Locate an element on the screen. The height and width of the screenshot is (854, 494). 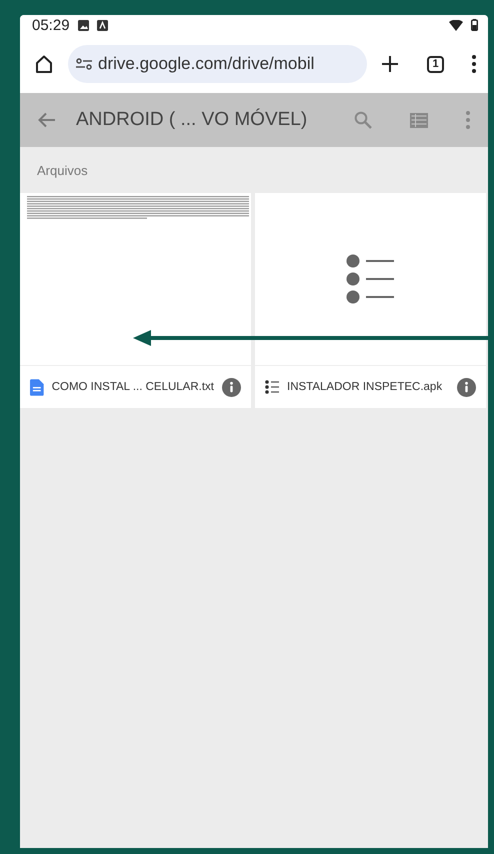
file-name: COMO INSTAL ... CELULAR.txt is located at coordinates (133, 387).